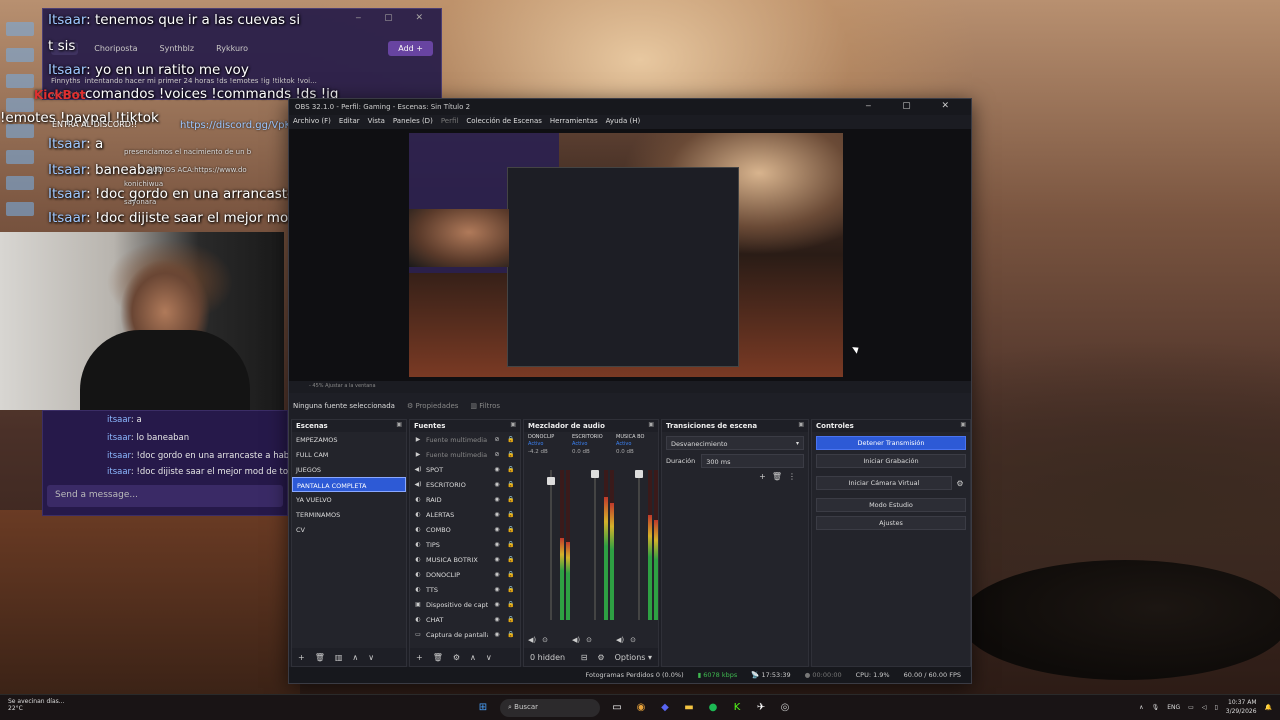 The width and height of the screenshot is (1280, 720). Describe the element at coordinates (761, 708) in the screenshot. I see `app-icon: ✈` at that location.